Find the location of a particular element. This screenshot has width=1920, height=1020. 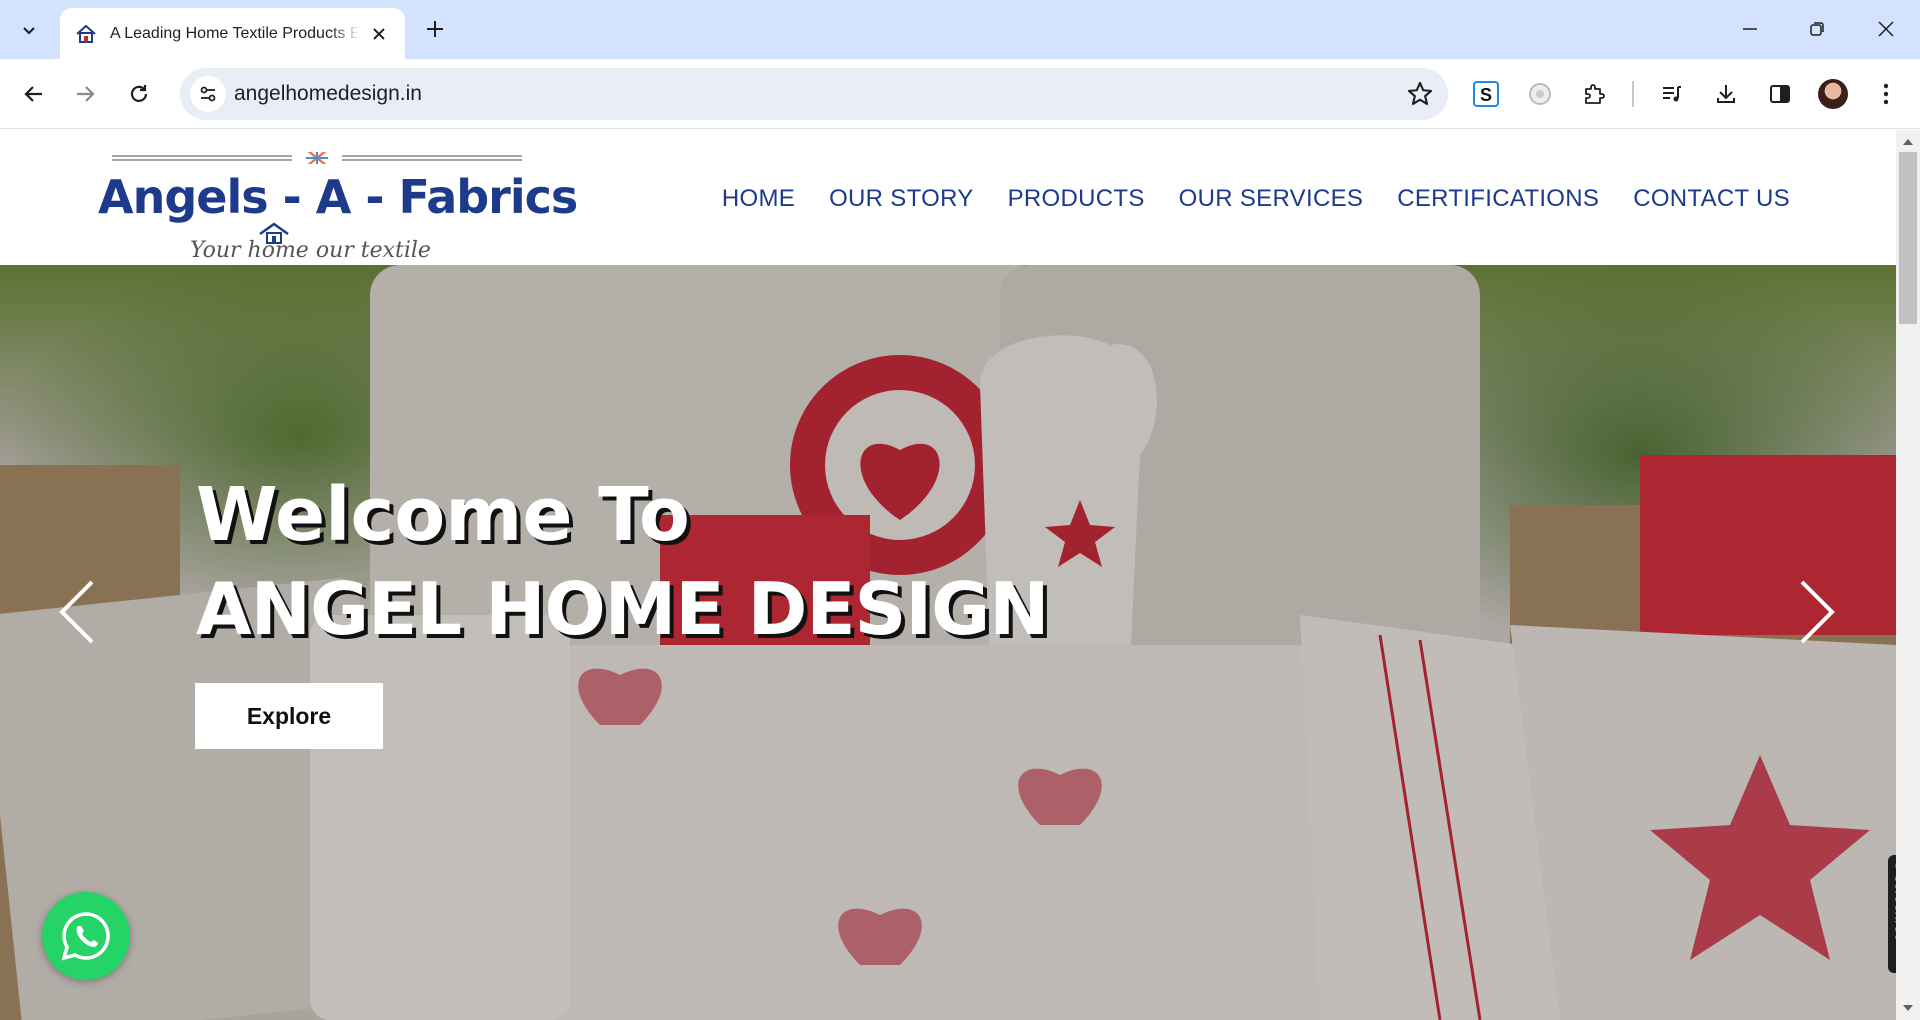

whatsapp-icon is located at coordinates (85, 936).